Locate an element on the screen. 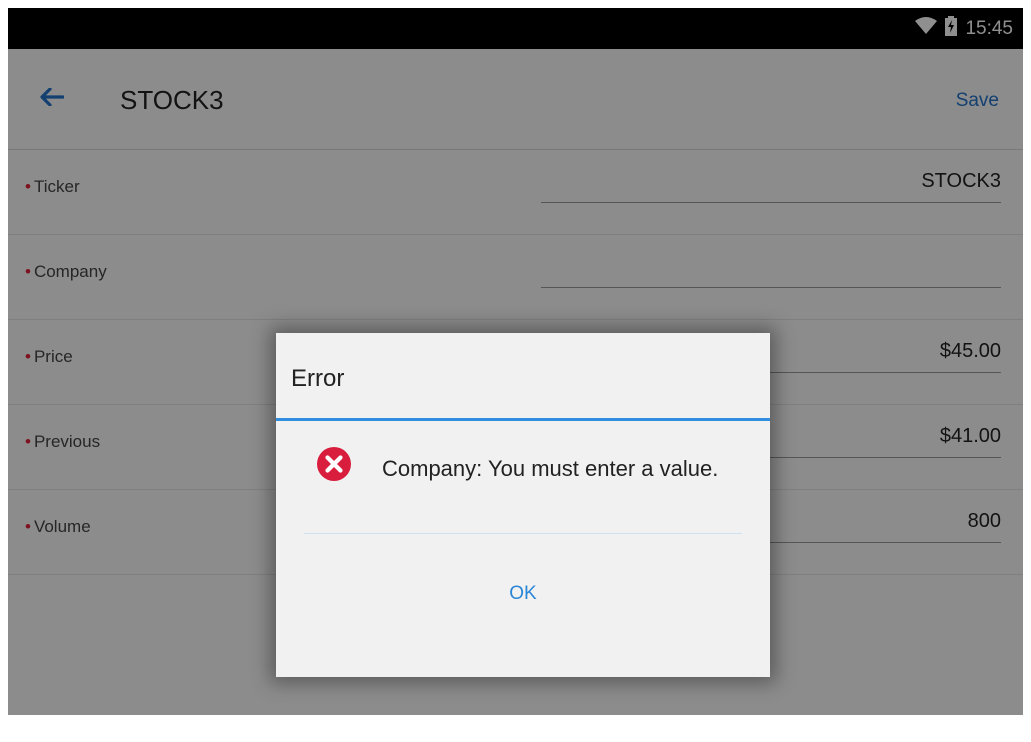 Image resolution: width=1031 pixels, height=742 pixels. ok-button: OK is located at coordinates (523, 594).